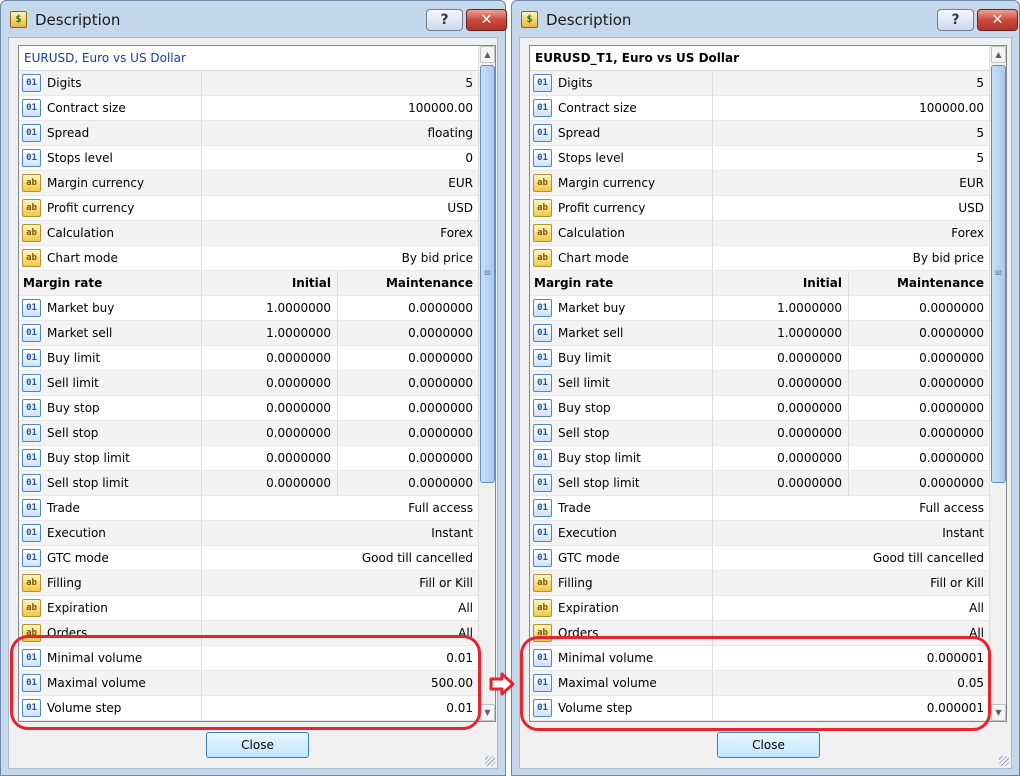 The image size is (1020, 776). Describe the element at coordinates (592, 308) in the screenshot. I see `property-name: Market buy` at that location.